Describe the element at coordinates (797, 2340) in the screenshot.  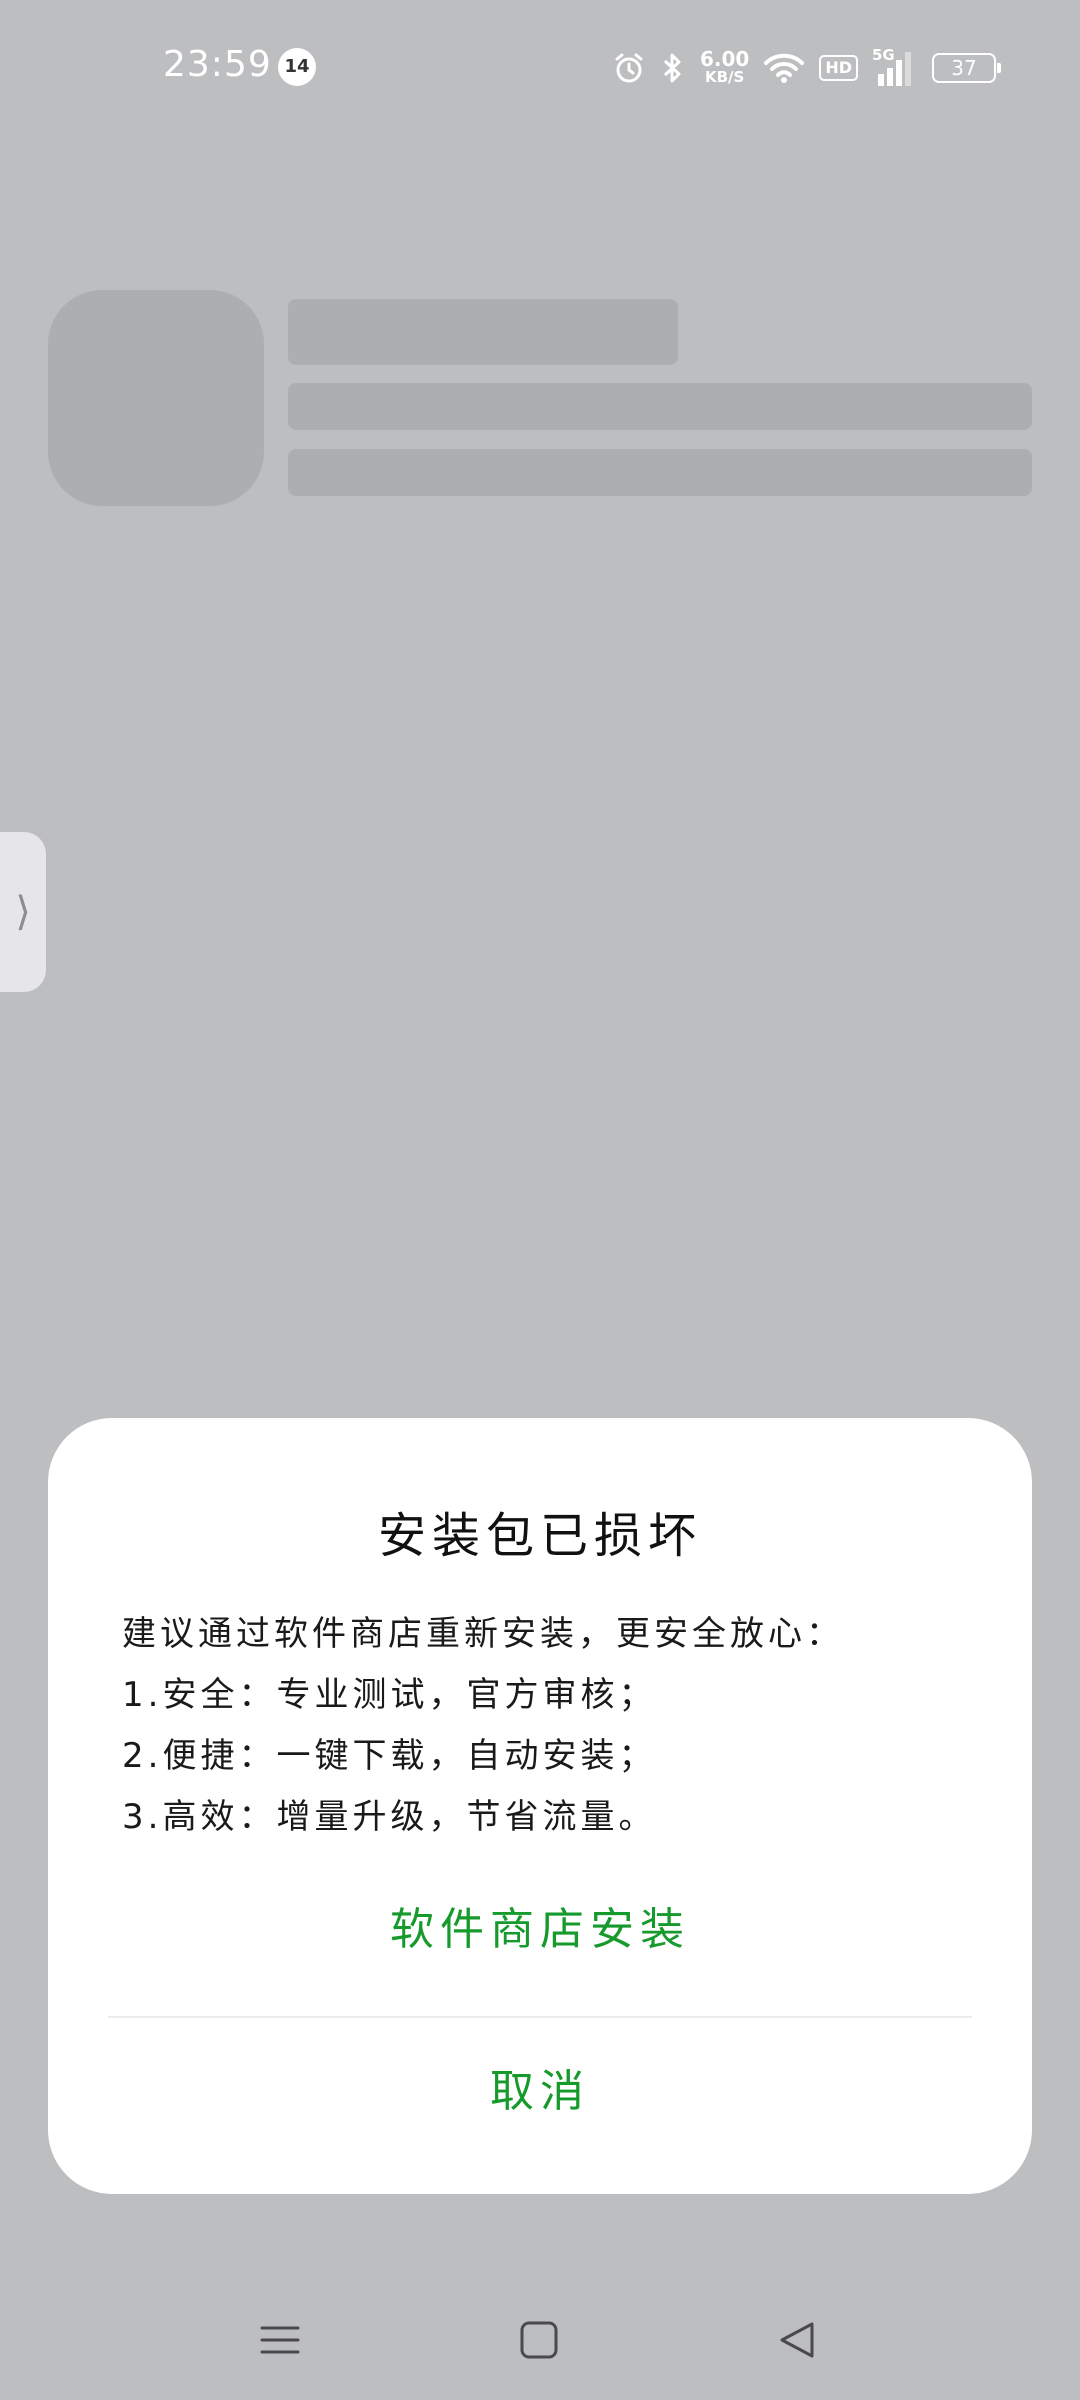
I see `back-icon` at that location.